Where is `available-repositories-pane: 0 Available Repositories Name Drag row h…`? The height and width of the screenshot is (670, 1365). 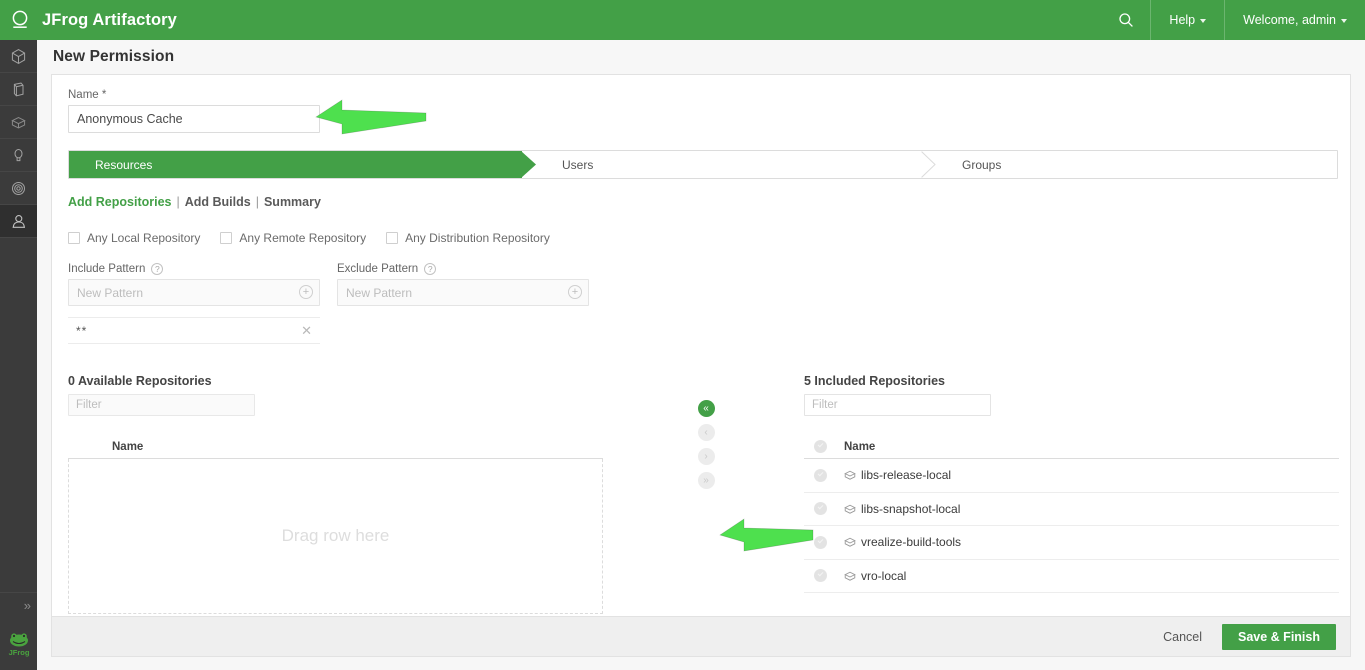 available-repositories-pane: 0 Available Repositories Name Drag row h… is located at coordinates (335, 494).